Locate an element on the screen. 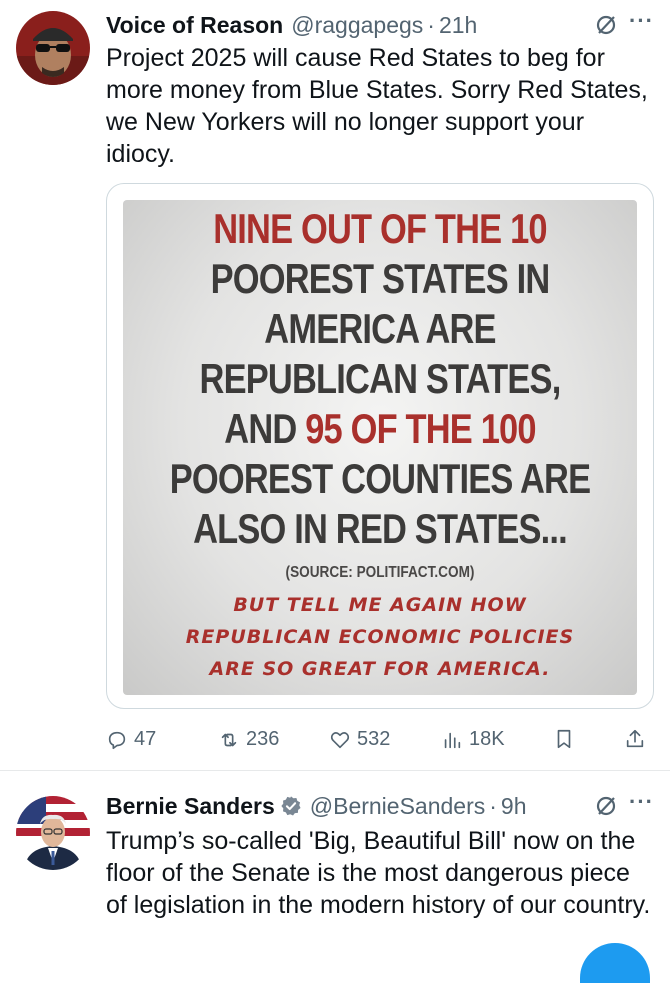 The width and height of the screenshot is (670, 983). poster-headline-text: POOREST COUNTIES ARE is located at coordinates (380, 478).